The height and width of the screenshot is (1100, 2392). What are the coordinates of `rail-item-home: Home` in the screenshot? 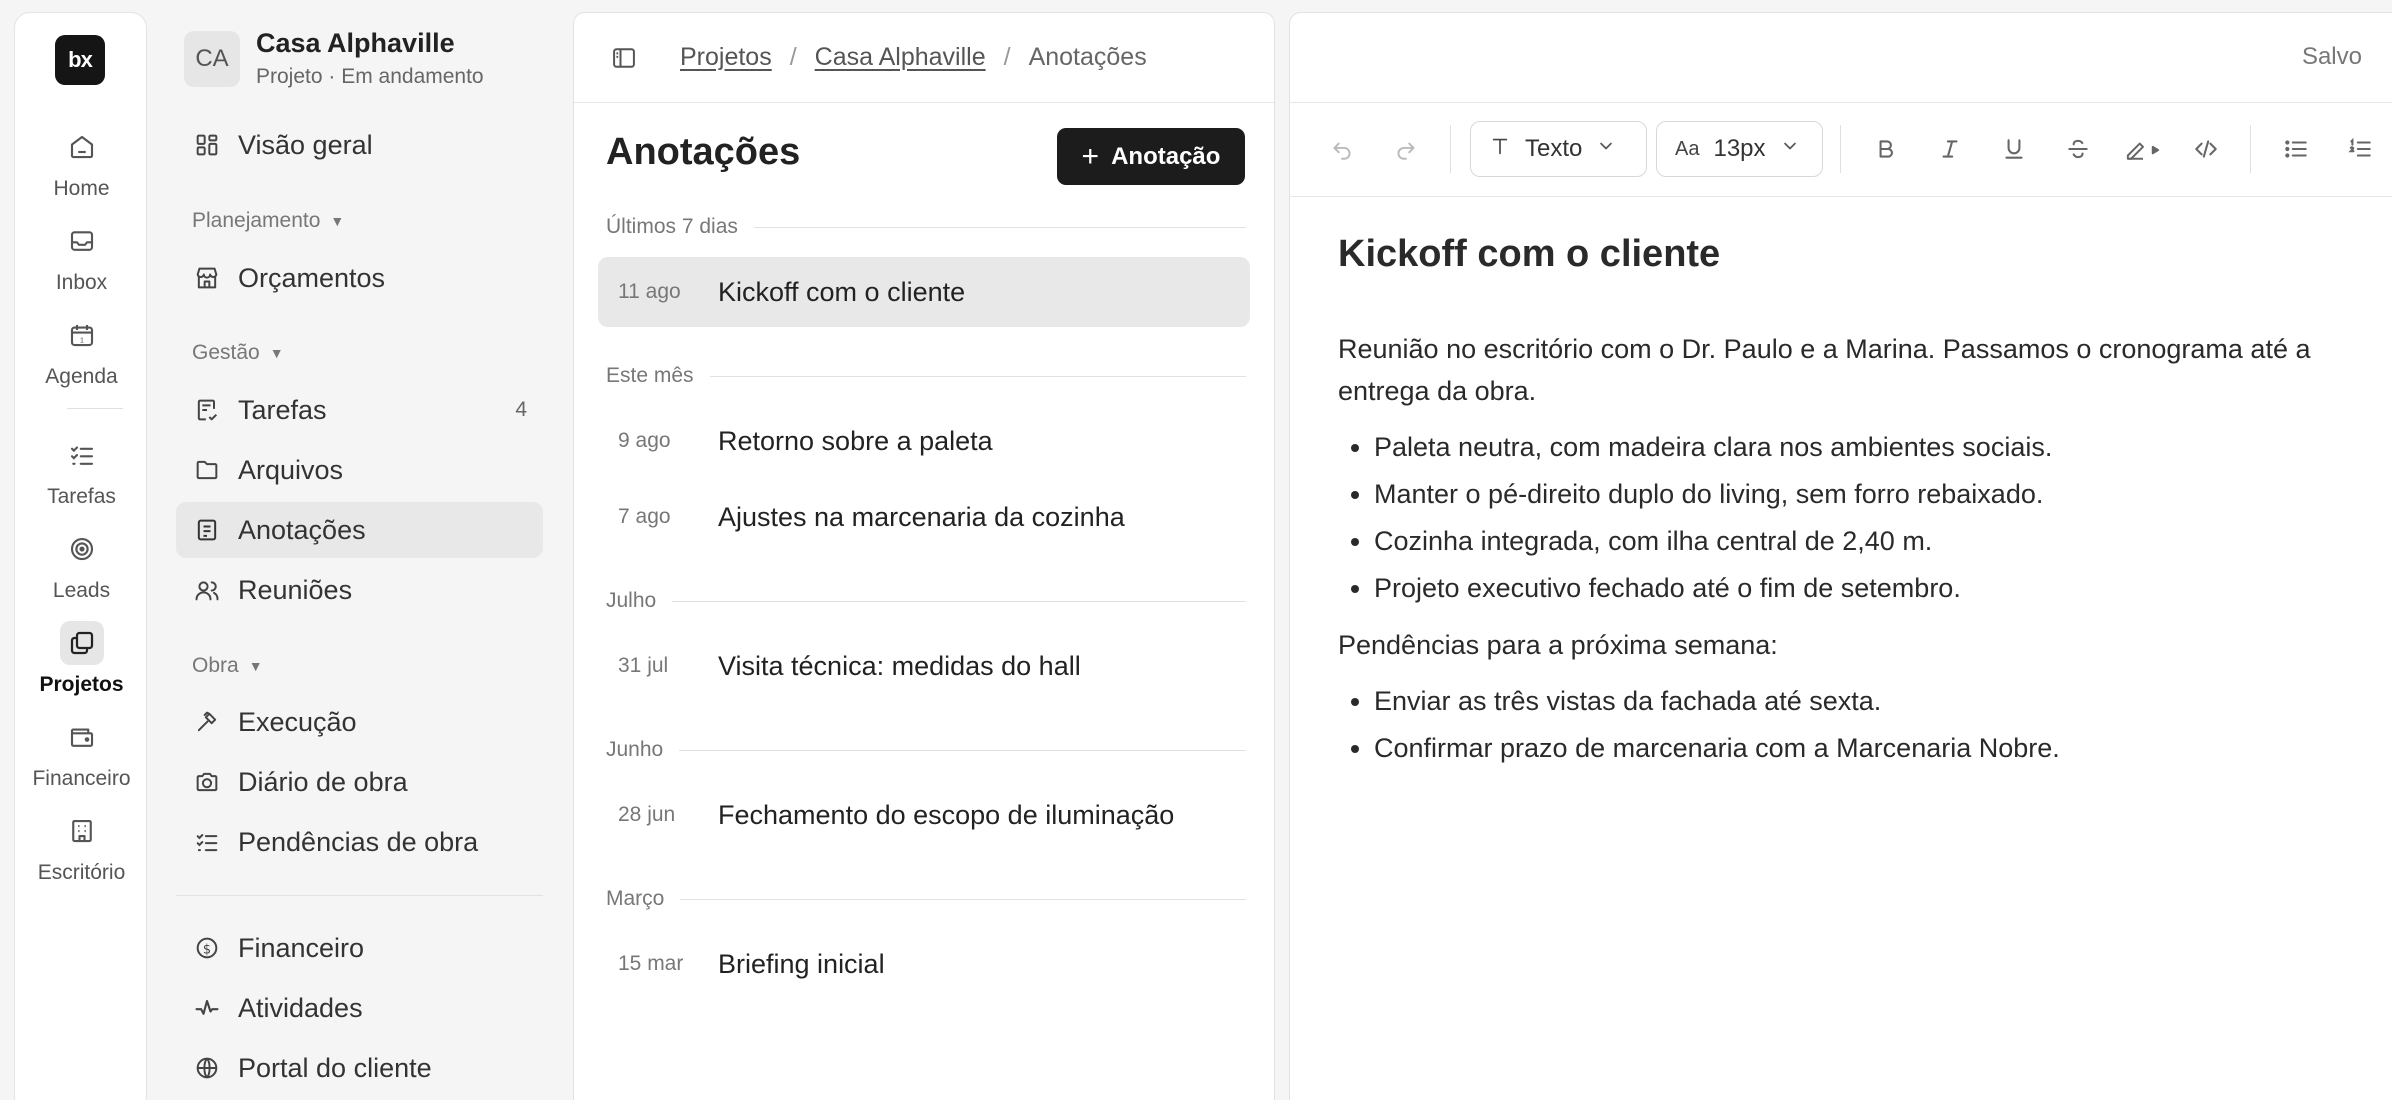 It's located at (81, 163).